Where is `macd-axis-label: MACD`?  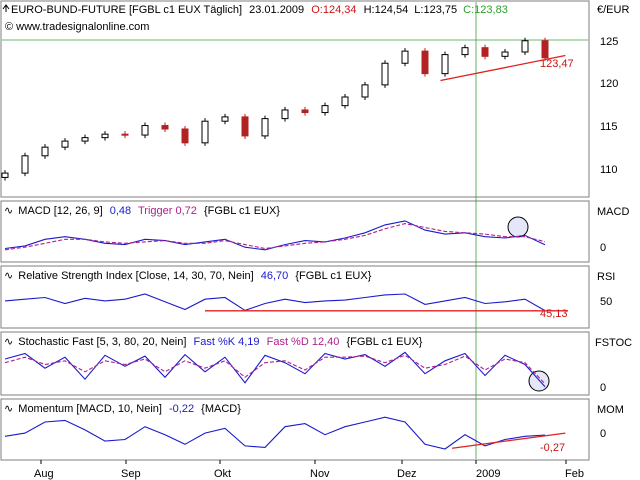
macd-axis-label: MACD is located at coordinates (613, 212).